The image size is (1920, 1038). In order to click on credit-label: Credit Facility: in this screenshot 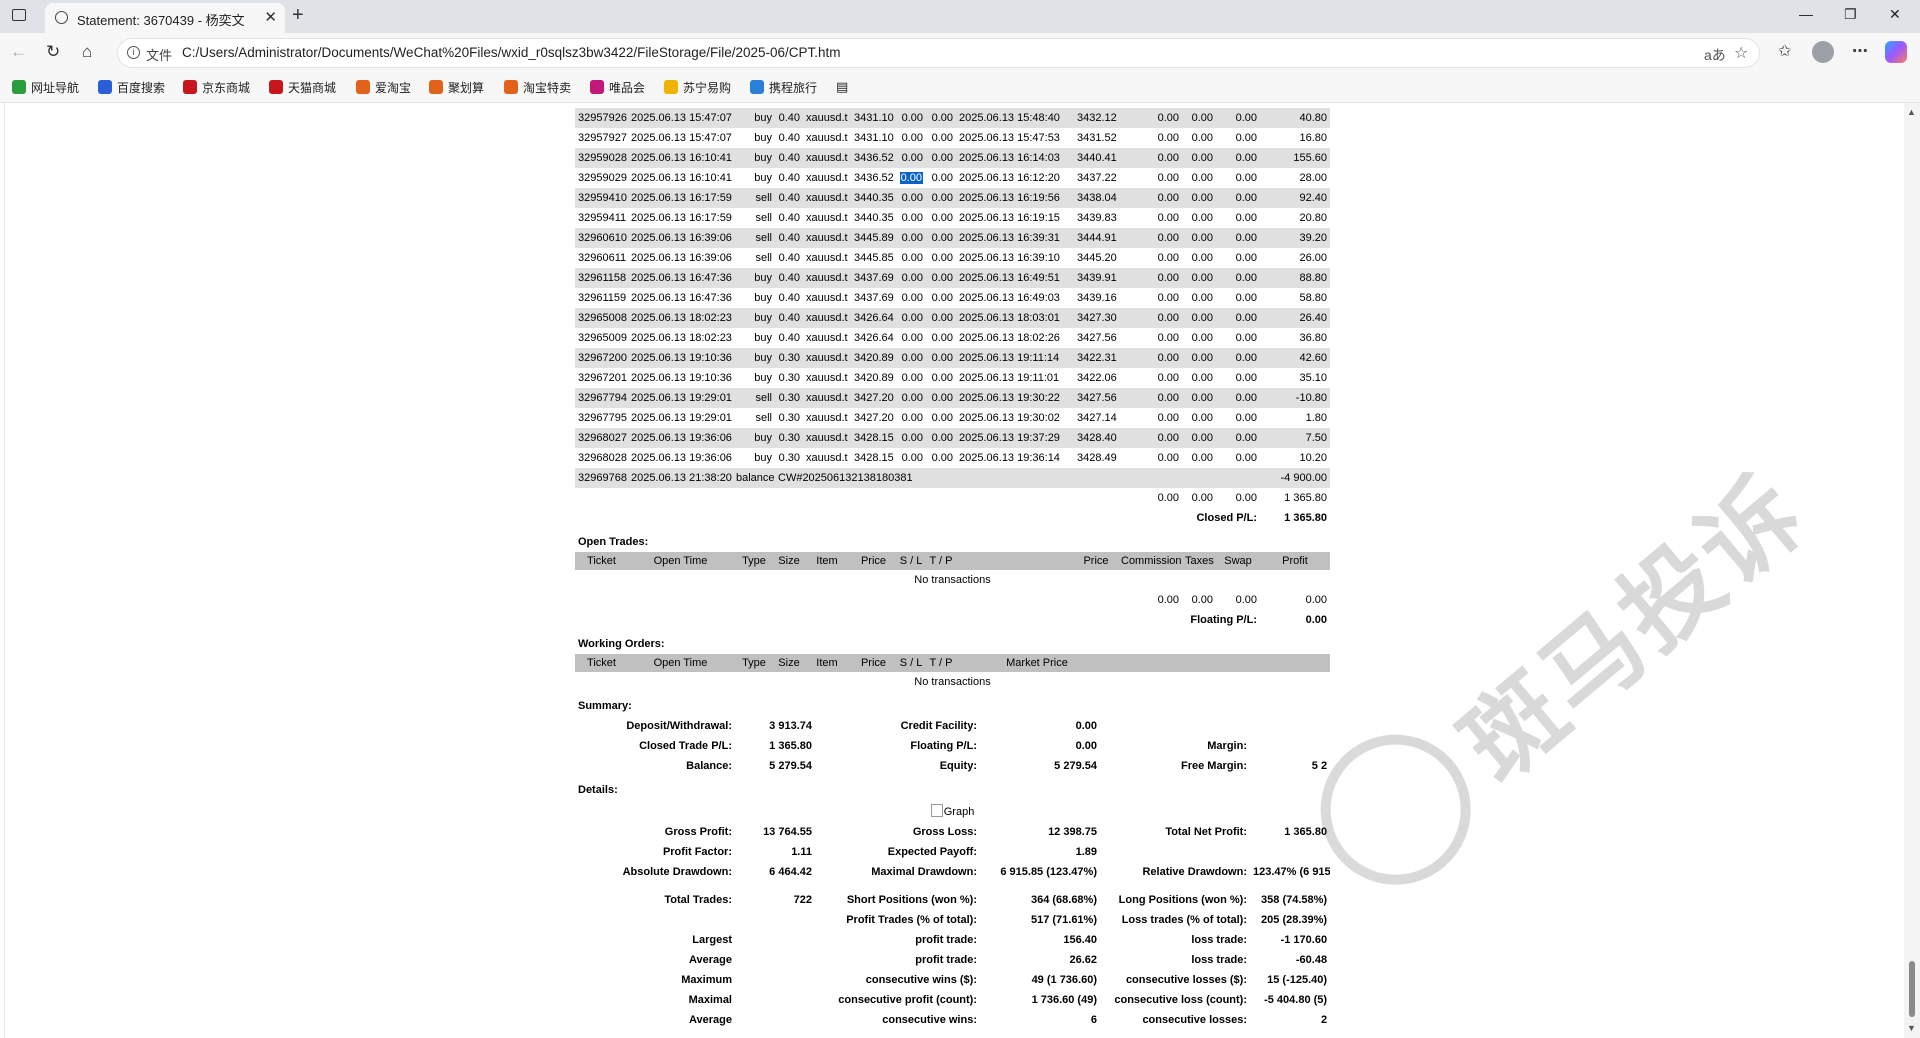, I will do `click(938, 726)`.